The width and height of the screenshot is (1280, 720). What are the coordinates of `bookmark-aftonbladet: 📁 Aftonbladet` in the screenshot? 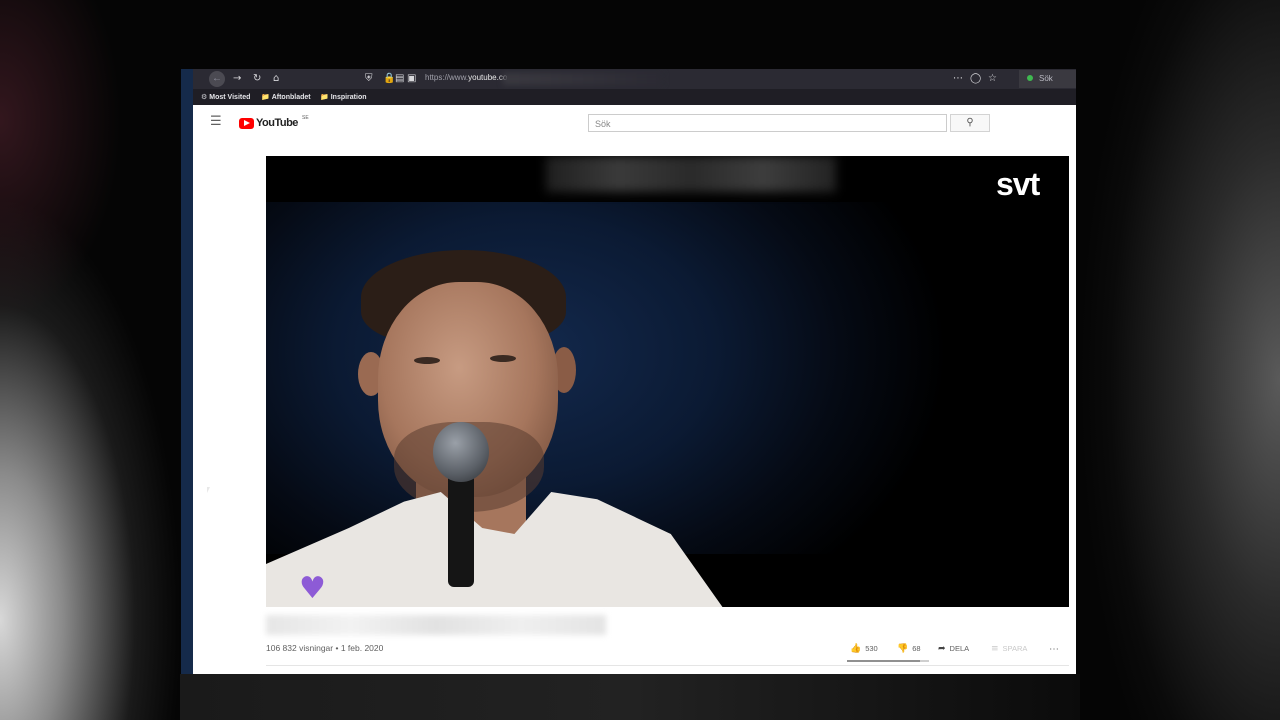 It's located at (286, 97).